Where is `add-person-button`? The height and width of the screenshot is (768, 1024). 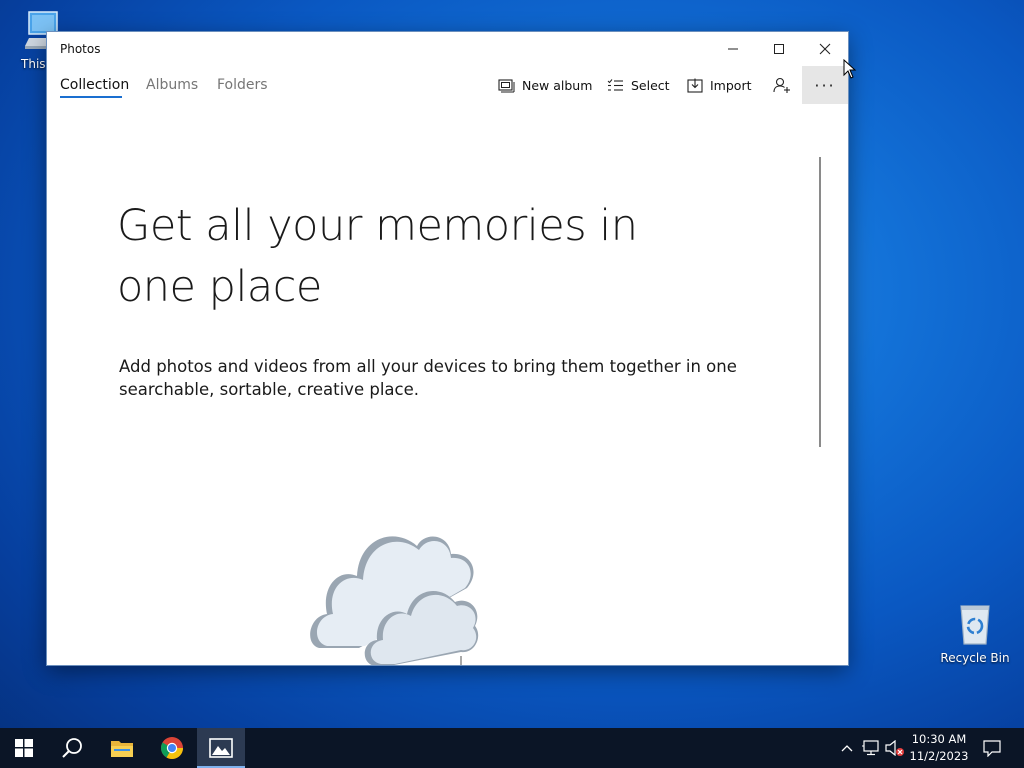
add-person-button is located at coordinates (782, 85).